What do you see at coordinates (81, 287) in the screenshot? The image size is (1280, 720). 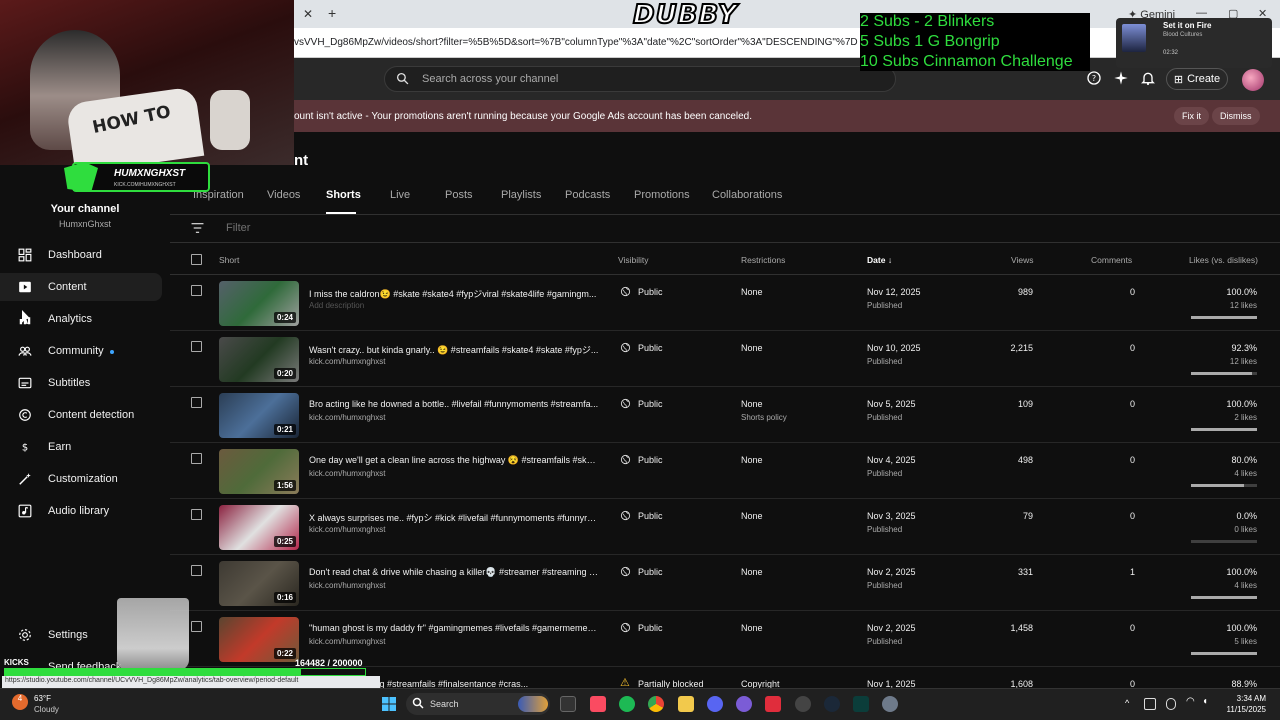 I see `sidebar-item-content: Content` at bounding box center [81, 287].